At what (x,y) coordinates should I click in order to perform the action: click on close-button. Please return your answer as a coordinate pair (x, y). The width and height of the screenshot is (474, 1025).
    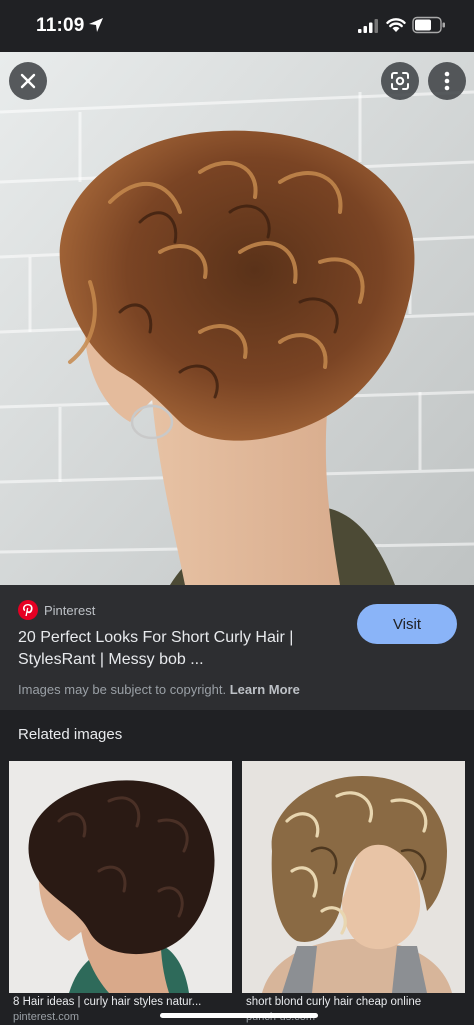
    Looking at the image, I should click on (28, 81).